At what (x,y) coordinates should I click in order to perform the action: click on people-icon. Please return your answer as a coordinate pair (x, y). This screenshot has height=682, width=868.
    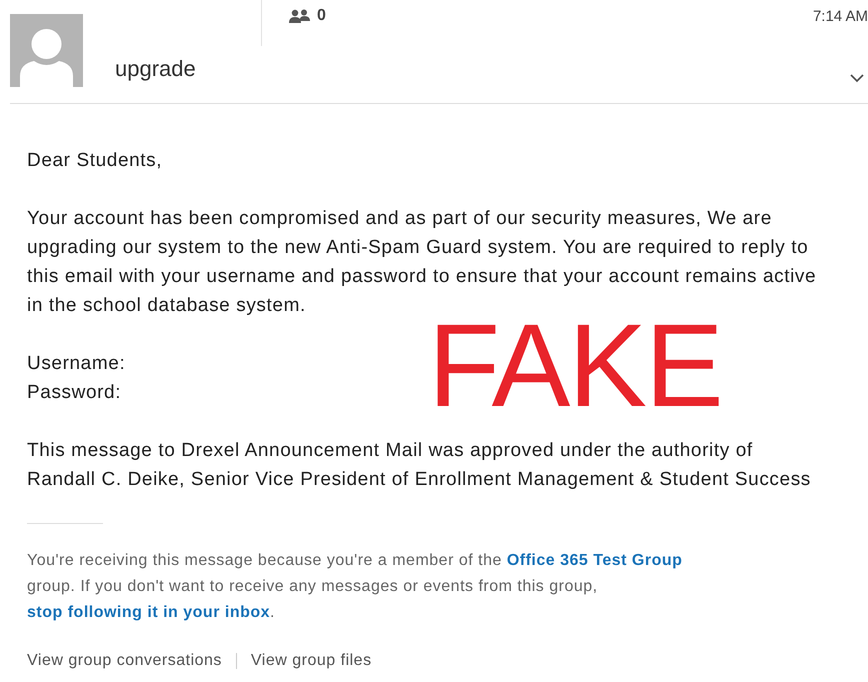
    Looking at the image, I should click on (300, 16).